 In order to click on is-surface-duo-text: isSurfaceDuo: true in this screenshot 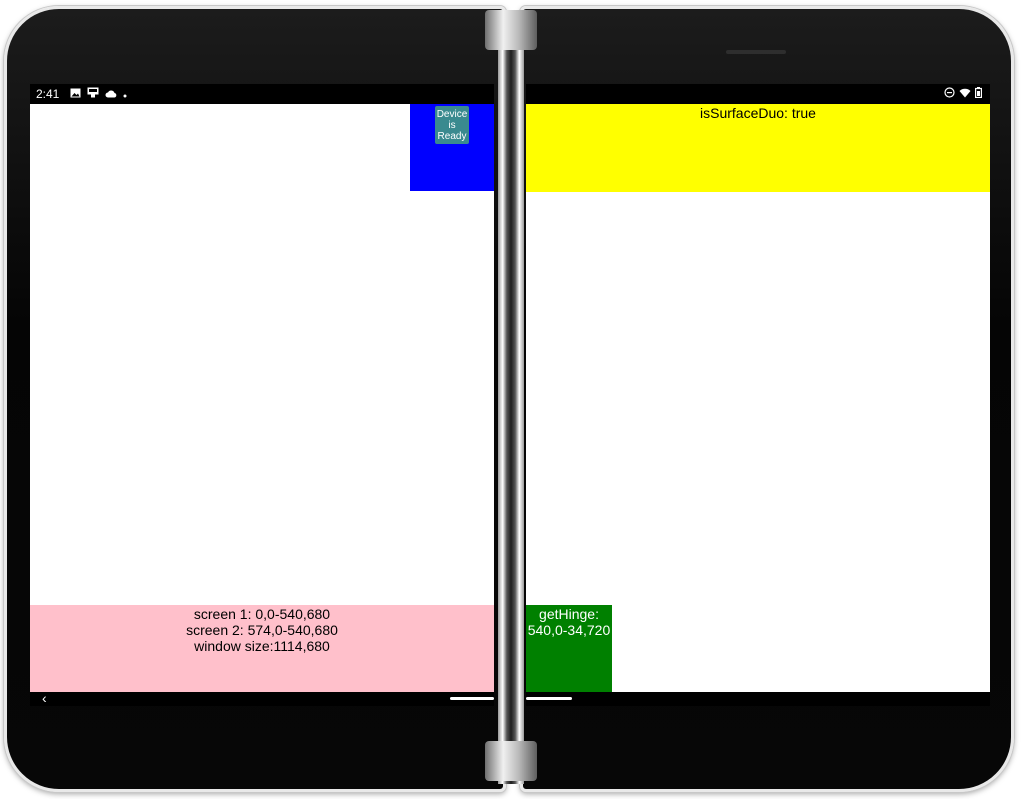, I will do `click(758, 113)`.